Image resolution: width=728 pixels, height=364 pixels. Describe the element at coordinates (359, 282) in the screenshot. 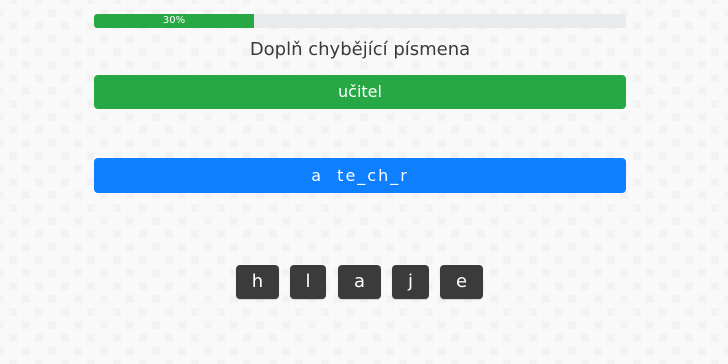

I see `letter-tile-a: a` at that location.